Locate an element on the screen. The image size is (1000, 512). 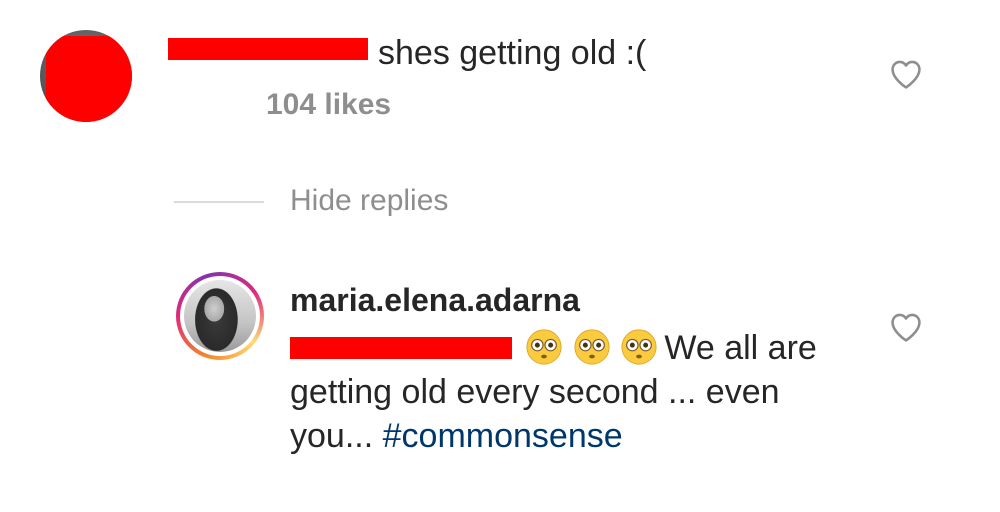
comment-line: shes getting old :( is located at coordinates (407, 53).